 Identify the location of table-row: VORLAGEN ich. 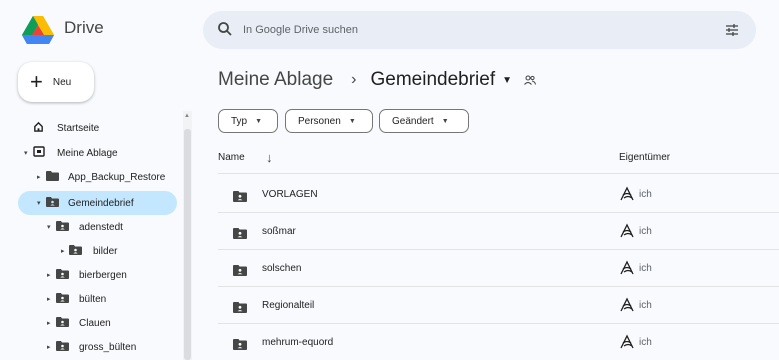
(498, 194).